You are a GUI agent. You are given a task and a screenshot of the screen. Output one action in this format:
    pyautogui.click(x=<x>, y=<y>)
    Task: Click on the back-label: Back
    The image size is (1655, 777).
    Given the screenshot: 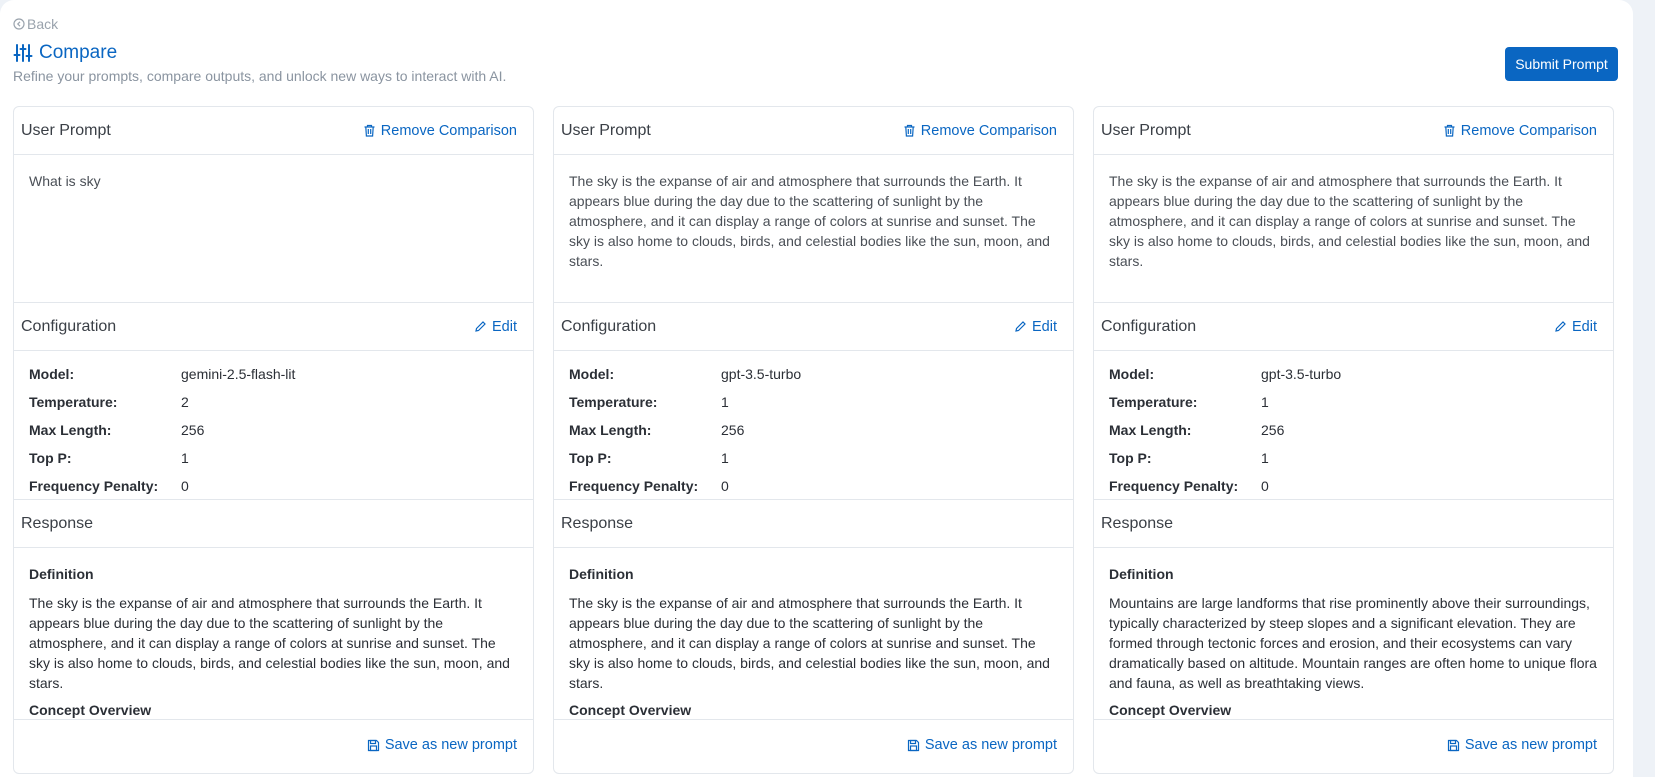 What is the action you would take?
    pyautogui.click(x=43, y=24)
    